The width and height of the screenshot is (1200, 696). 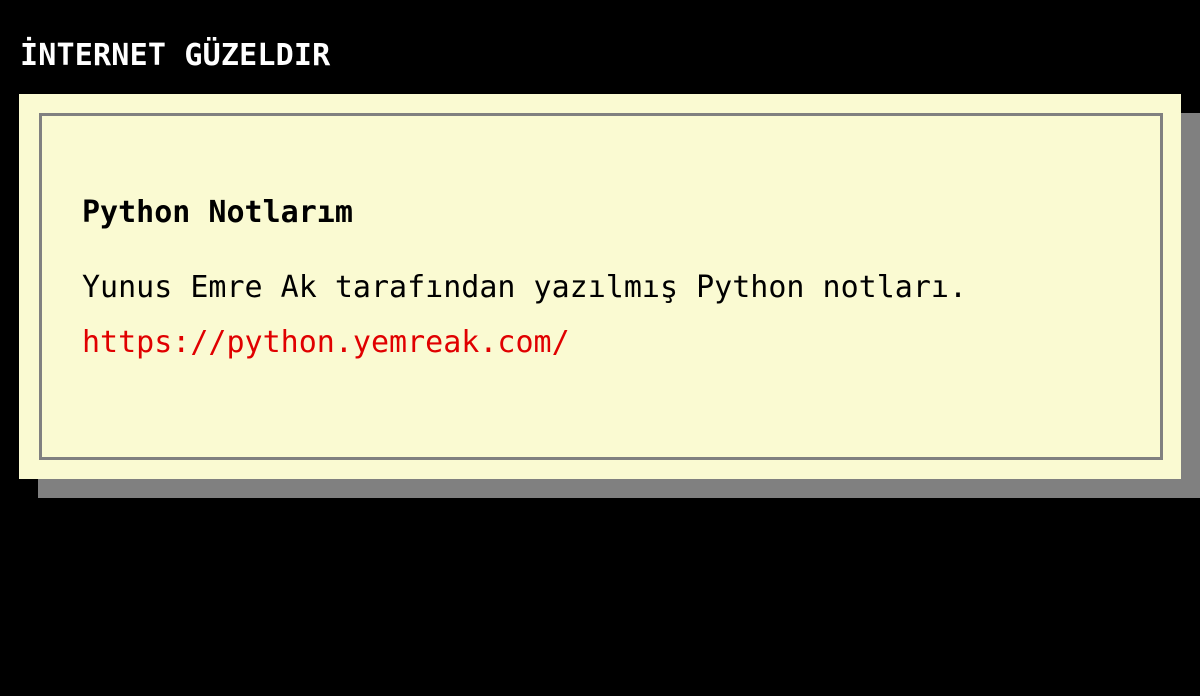 I want to click on site-title: İNTERNET GÜZELDIR, so click(x=175, y=55).